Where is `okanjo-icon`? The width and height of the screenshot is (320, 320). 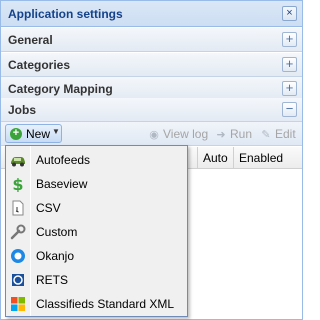
okanjo-icon is located at coordinates (18, 256).